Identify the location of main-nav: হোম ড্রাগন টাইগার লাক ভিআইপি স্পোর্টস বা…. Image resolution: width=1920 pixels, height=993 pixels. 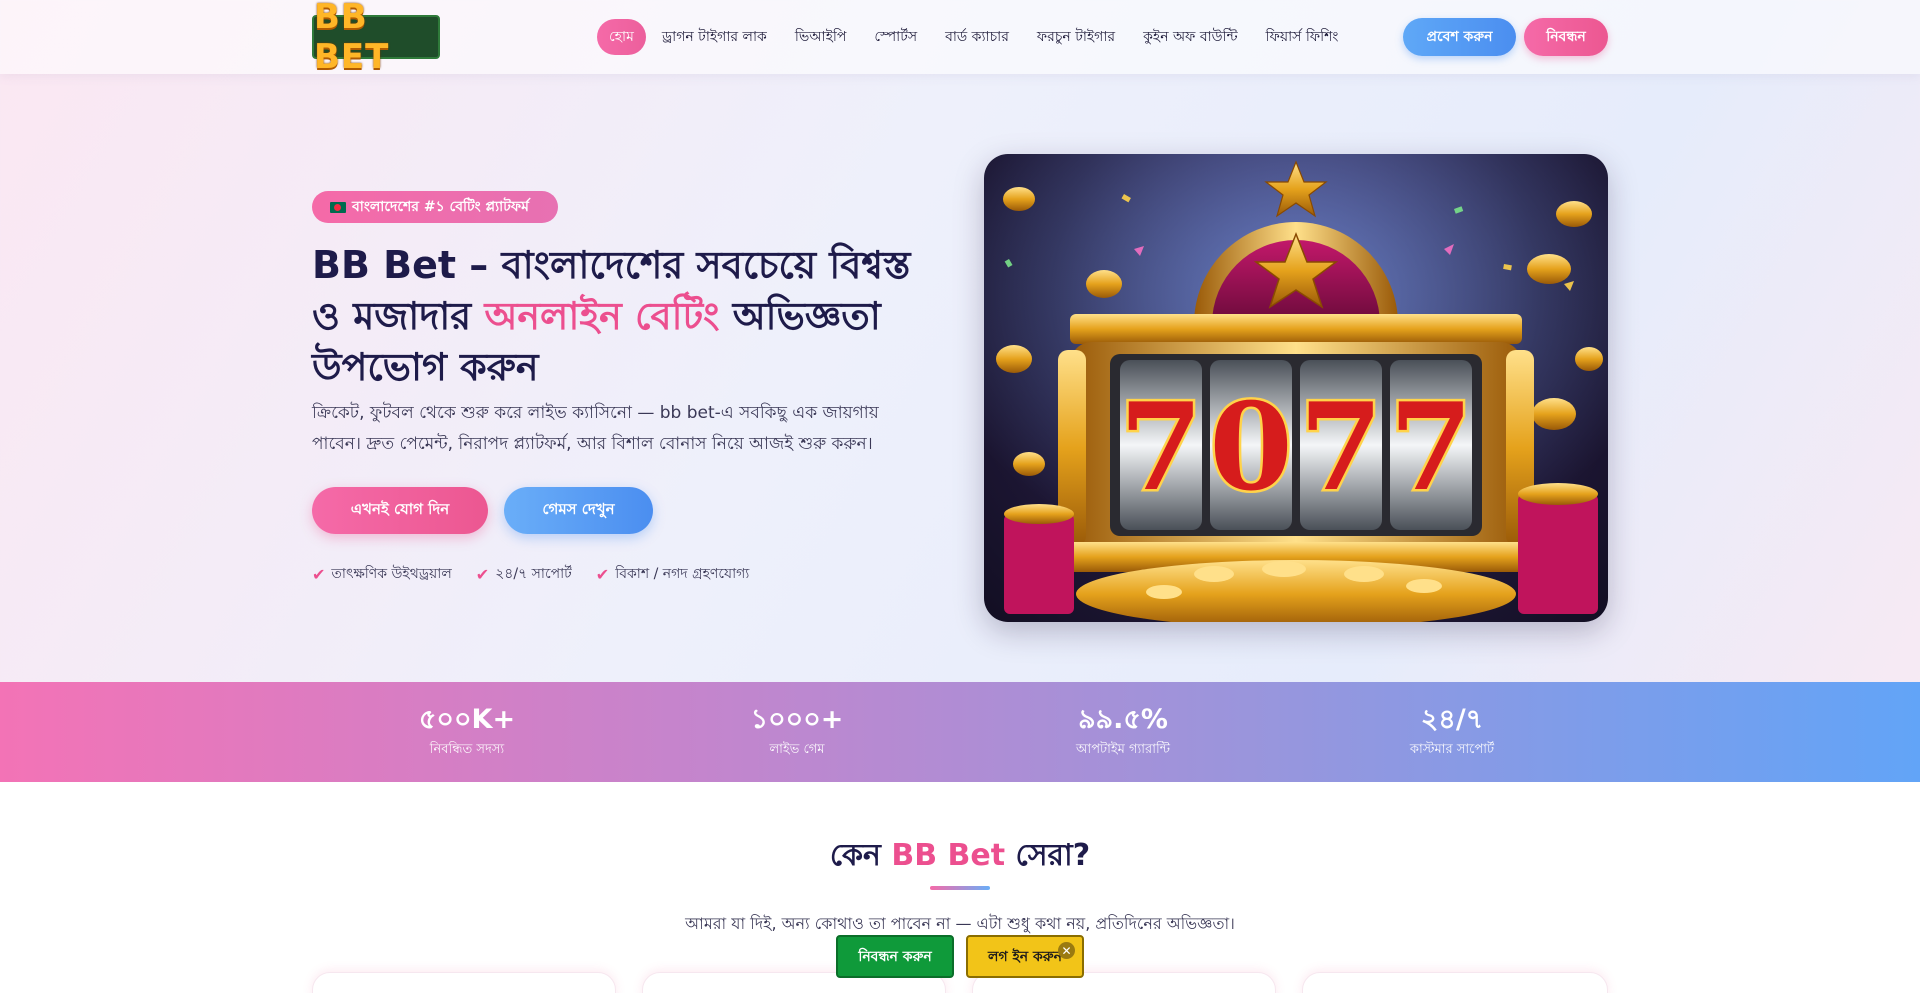
(974, 37).